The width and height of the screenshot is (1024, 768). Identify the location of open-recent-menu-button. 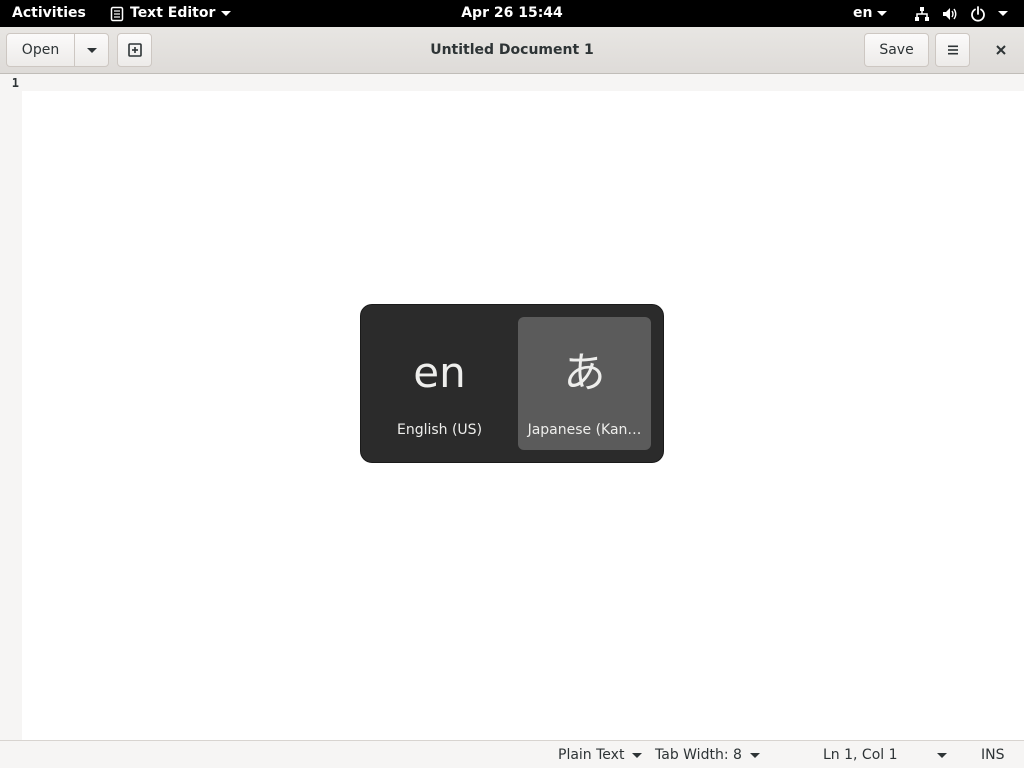
(91, 50).